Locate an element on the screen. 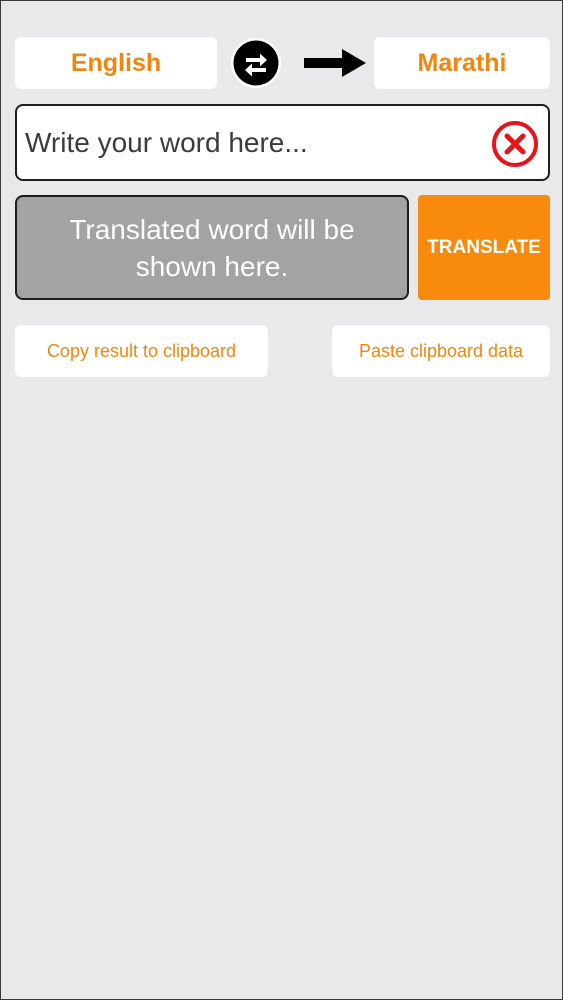  paste-clipboard-button: Paste clipboard data is located at coordinates (441, 351).